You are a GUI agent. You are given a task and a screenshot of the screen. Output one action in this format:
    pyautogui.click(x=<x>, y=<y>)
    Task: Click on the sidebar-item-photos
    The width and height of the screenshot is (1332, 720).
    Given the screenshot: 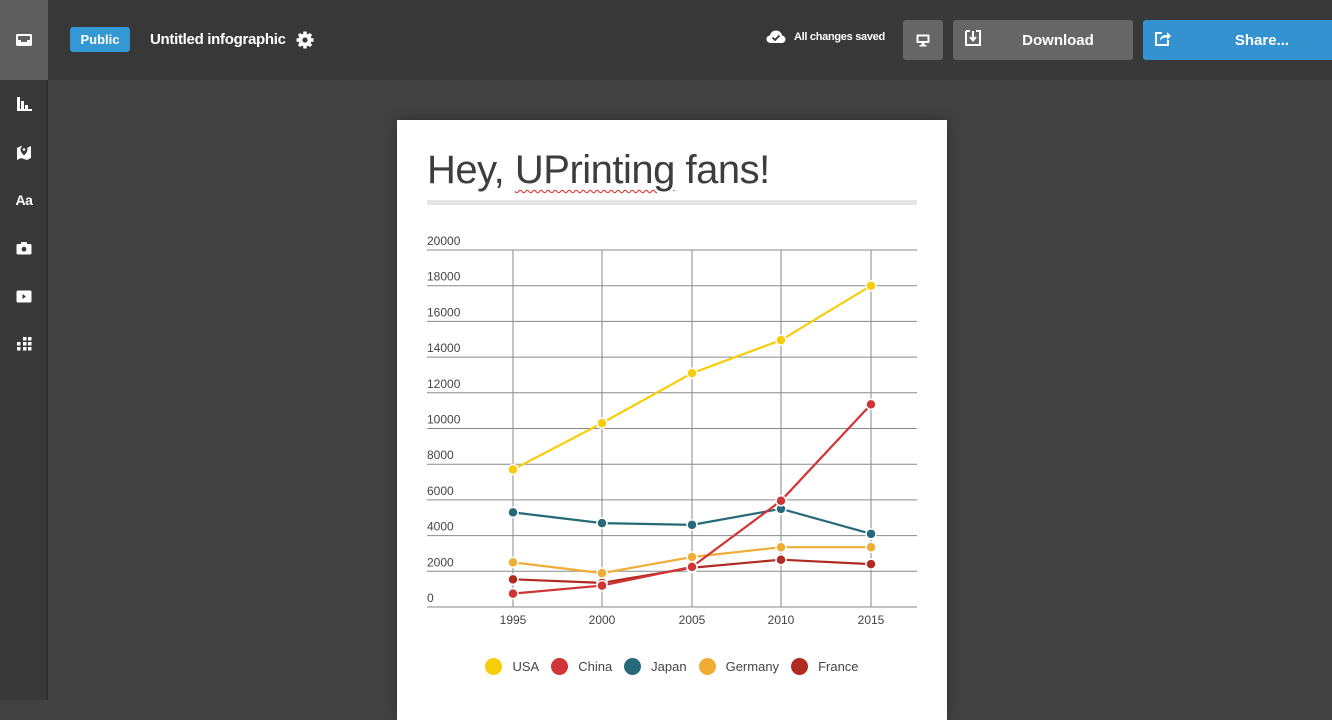 What is the action you would take?
    pyautogui.click(x=24, y=248)
    